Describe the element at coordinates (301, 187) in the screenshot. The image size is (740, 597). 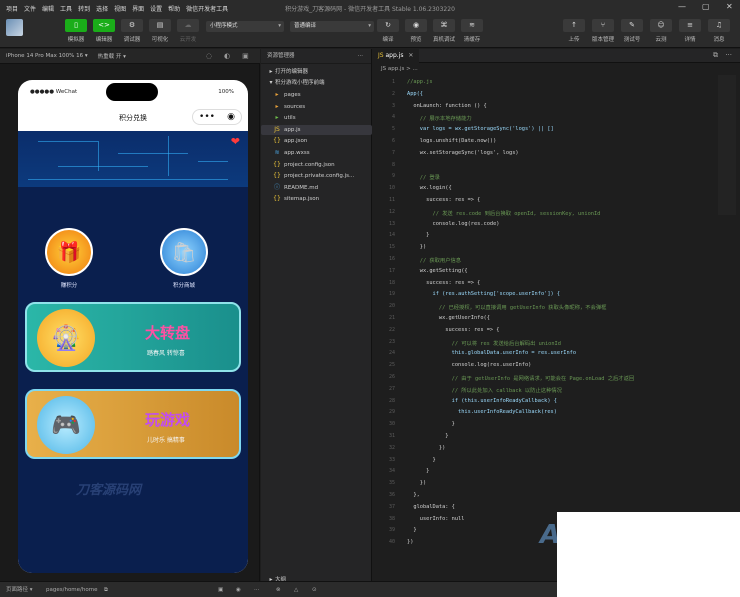
I see `file-name: README.md` at that location.